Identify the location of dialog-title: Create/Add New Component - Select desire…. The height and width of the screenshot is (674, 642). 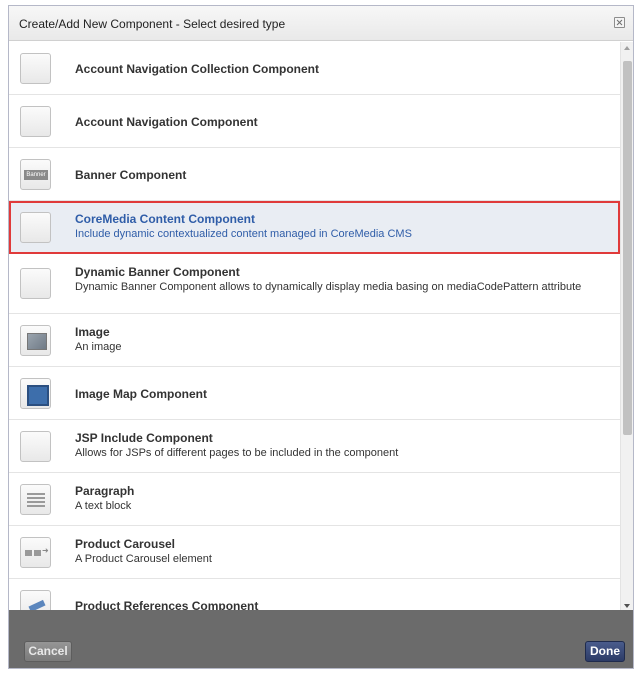
(152, 24).